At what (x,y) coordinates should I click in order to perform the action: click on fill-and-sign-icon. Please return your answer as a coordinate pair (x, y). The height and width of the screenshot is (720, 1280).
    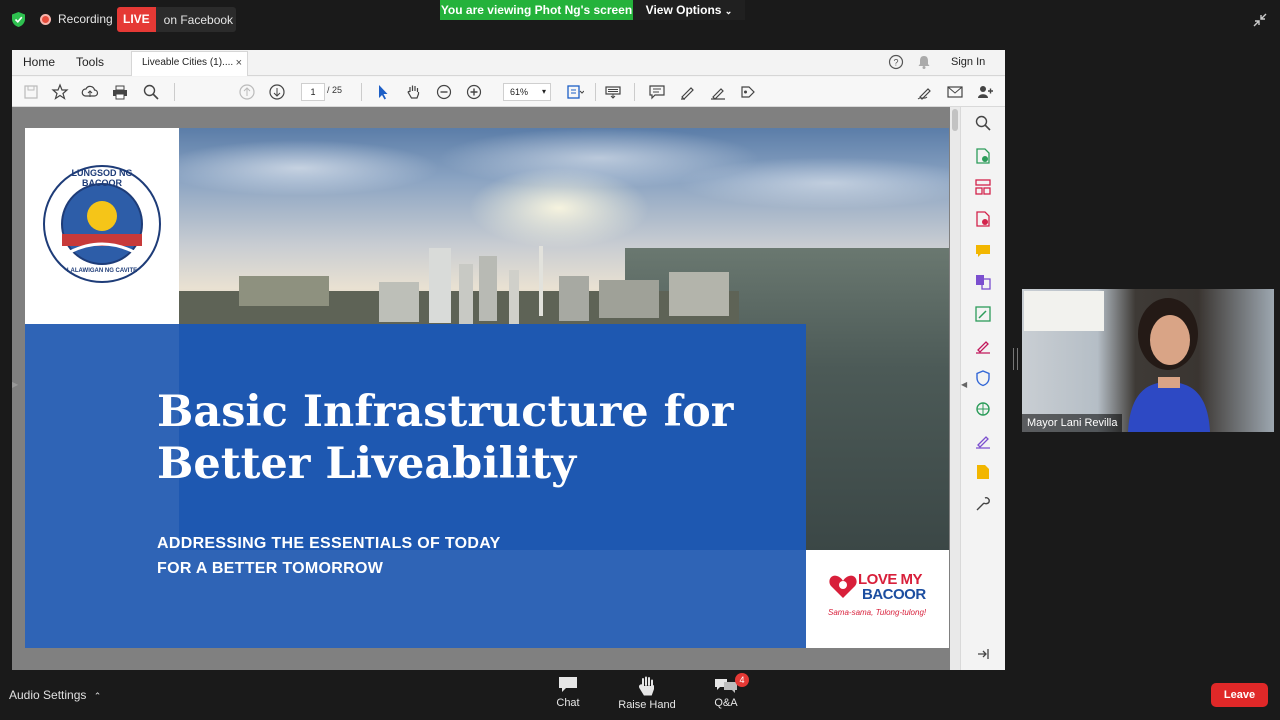
    Looking at the image, I should click on (983, 346).